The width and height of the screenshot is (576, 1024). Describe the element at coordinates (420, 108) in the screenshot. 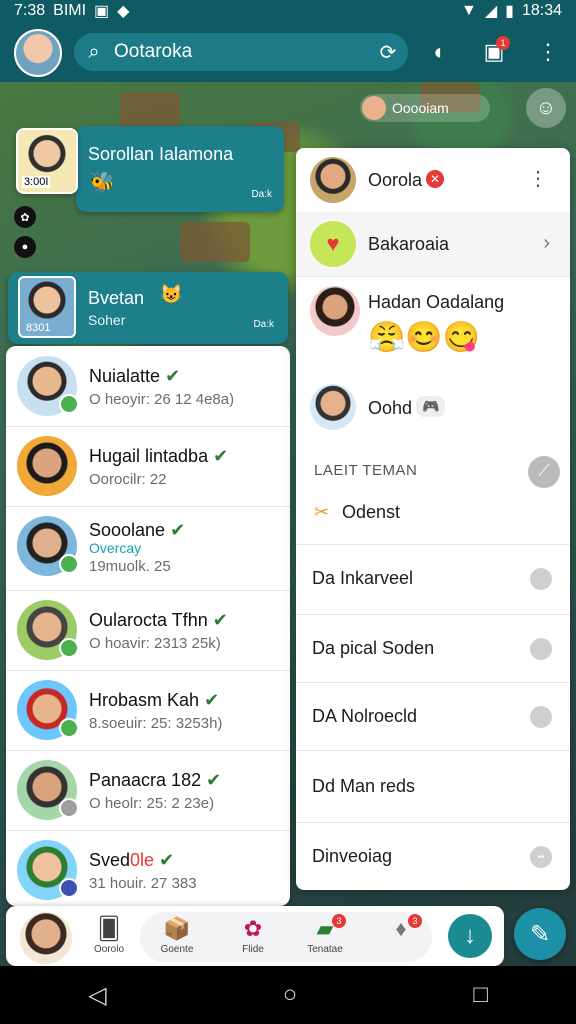

I see `map-chip-label: Ooooiam` at that location.